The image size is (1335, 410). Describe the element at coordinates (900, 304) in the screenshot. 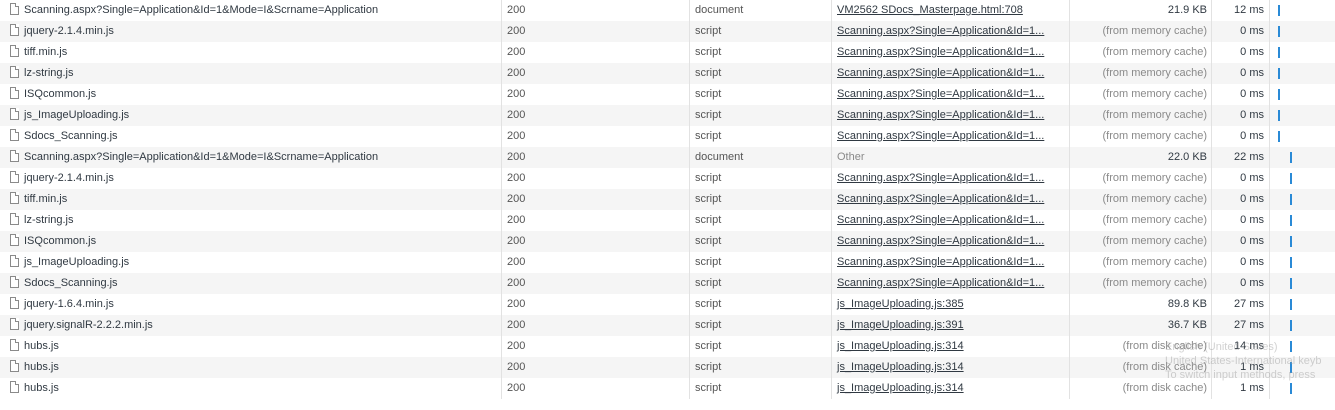

I see `initiator-link: js_ImageUploading.js:385` at that location.